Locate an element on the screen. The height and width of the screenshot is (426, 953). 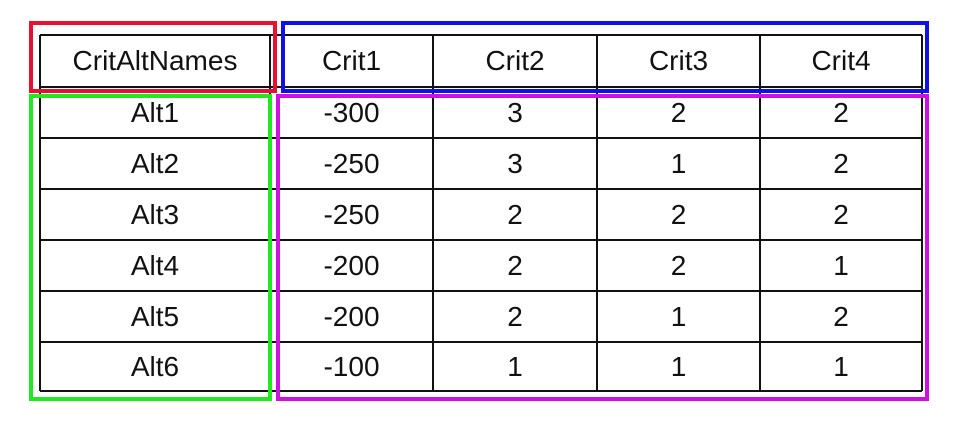
highlight-box-column-headers is located at coordinates (605, 57).